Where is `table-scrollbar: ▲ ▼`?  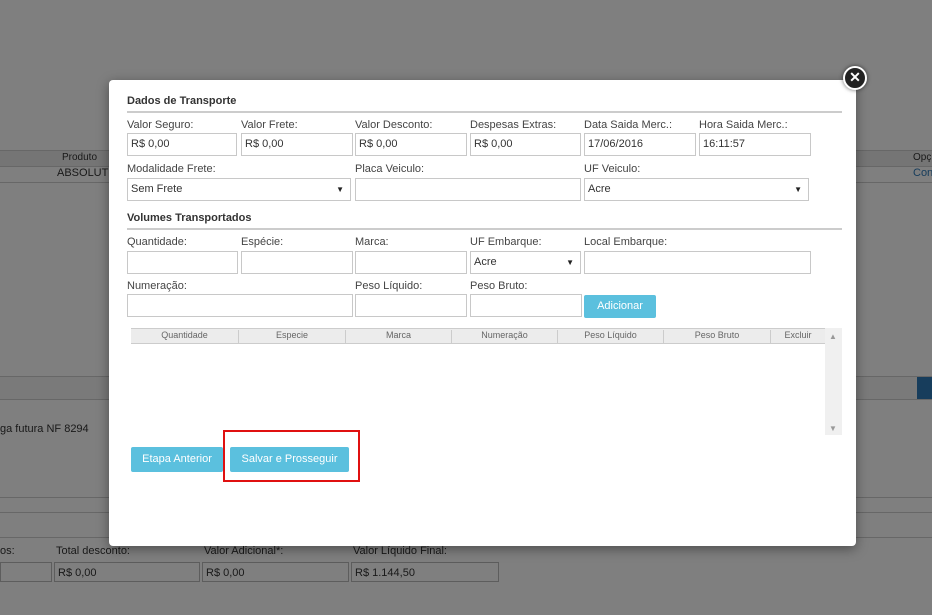 table-scrollbar: ▲ ▼ is located at coordinates (833, 381).